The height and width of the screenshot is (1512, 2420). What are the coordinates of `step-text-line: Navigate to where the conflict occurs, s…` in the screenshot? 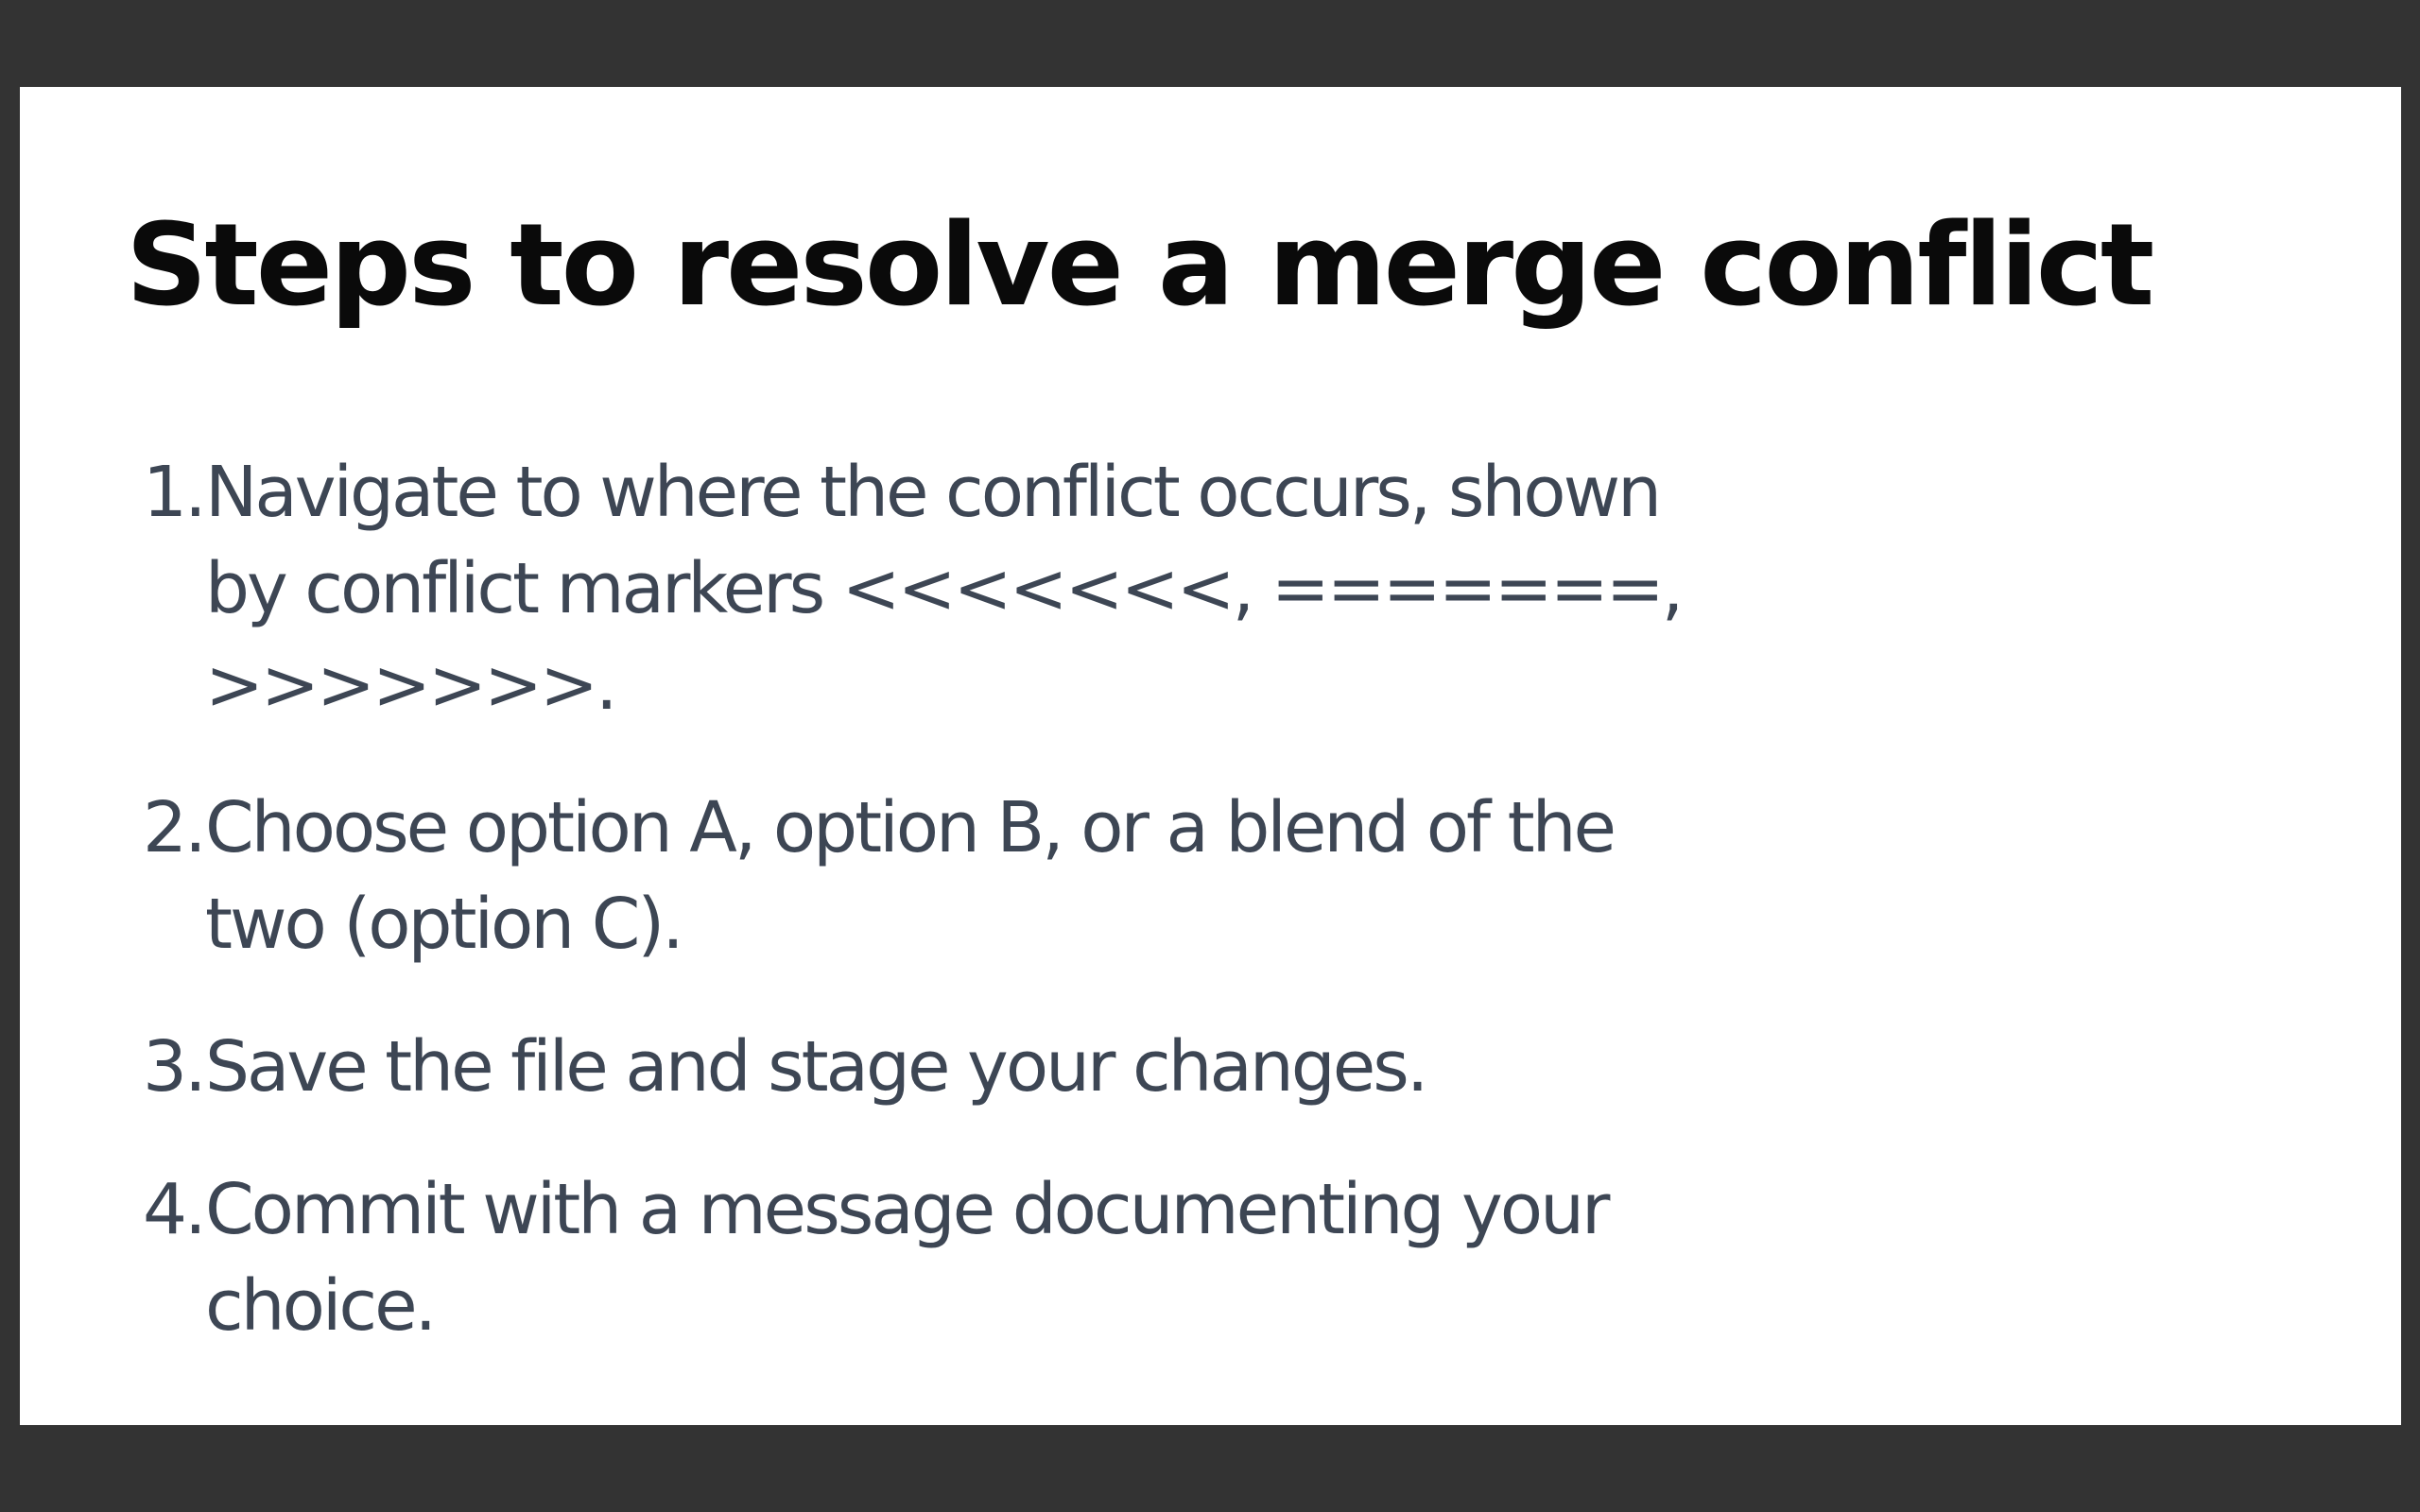 It's located at (934, 492).